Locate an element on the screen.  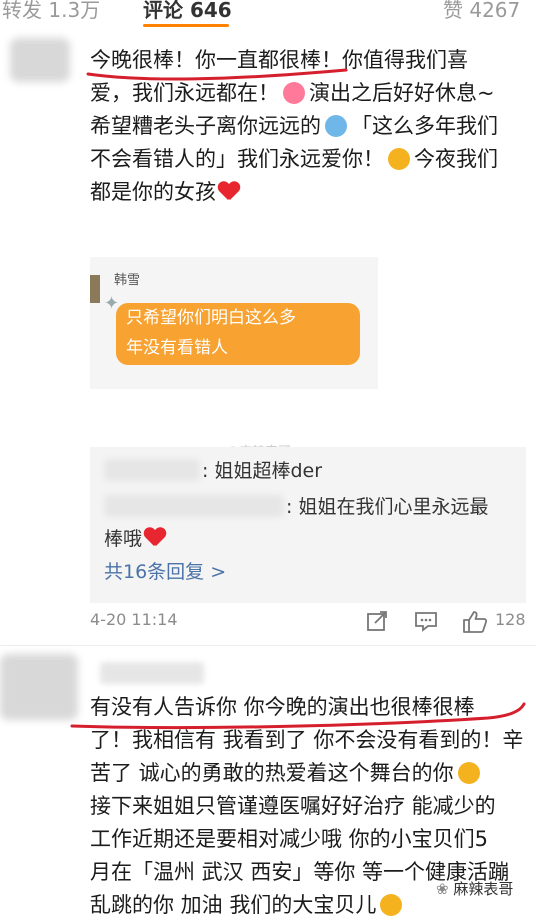
footer-watermark: ❀ 麻辣表哥 is located at coordinates (474, 888).